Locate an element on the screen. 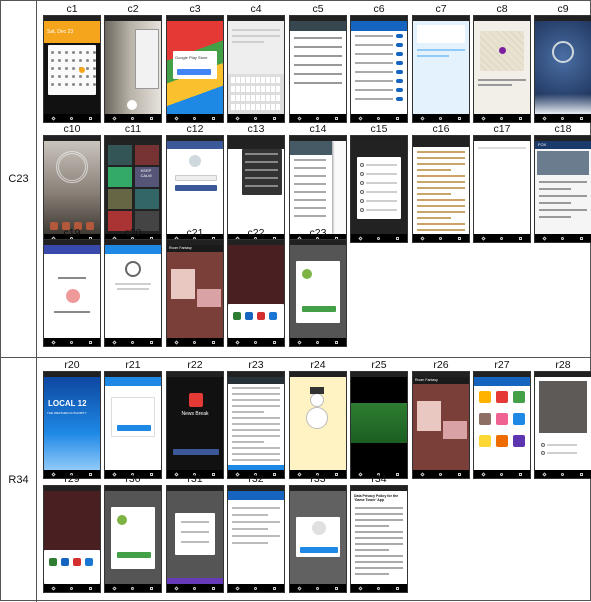  screenshot-tile-c15: c15 is located at coordinates (379, 183).